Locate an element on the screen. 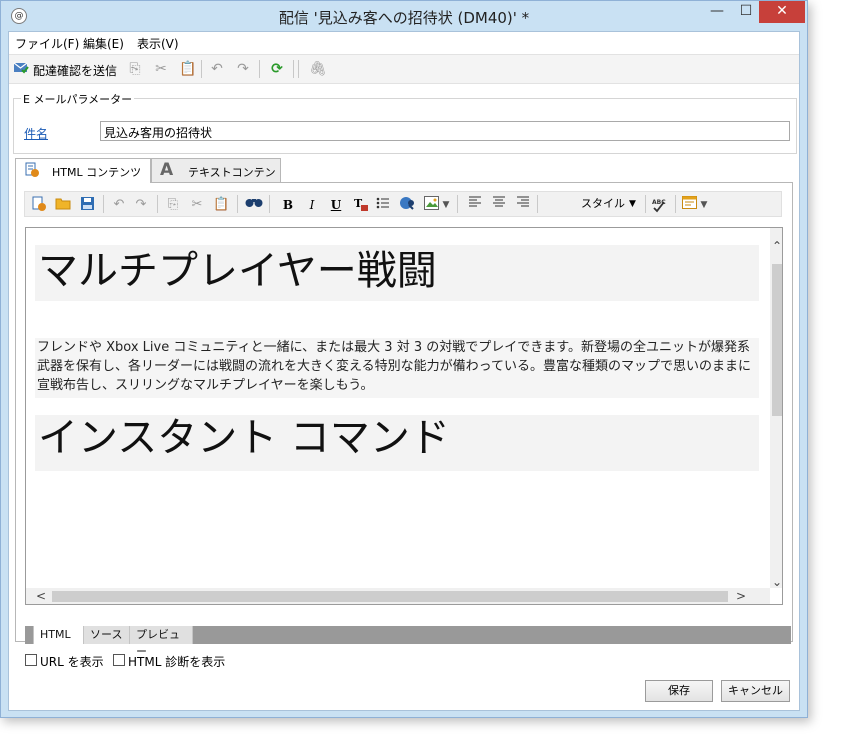 This screenshot has width=847, height=754. bold-button: B is located at coordinates (288, 205).